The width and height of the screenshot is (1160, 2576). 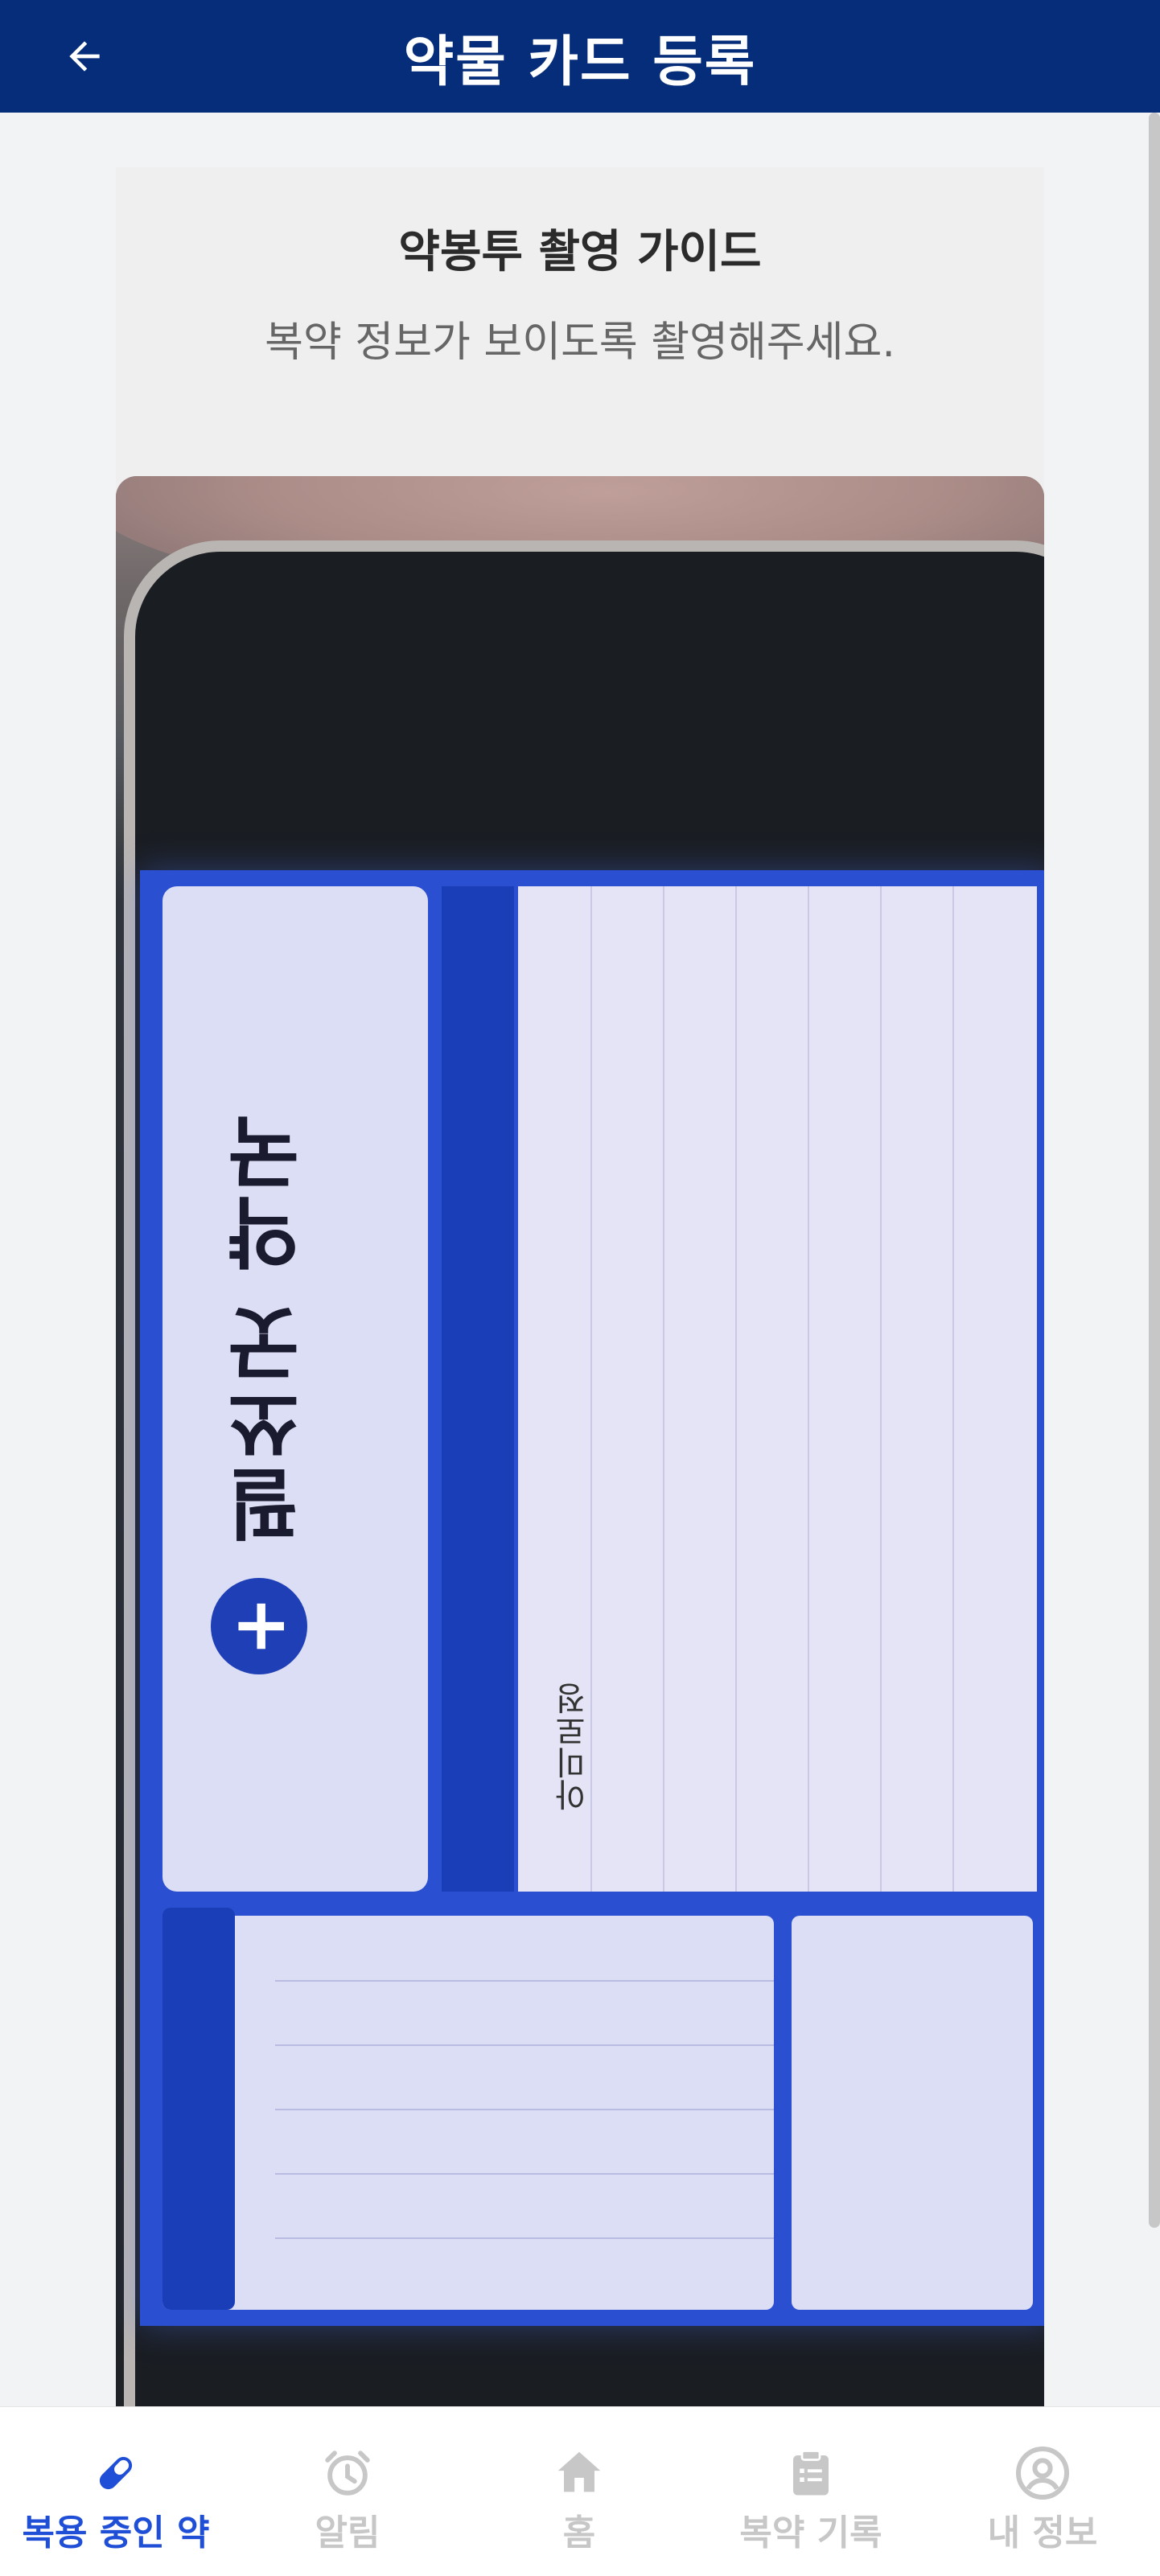 What do you see at coordinates (580, 62) in the screenshot?
I see `page-title: 약물 카드 등록` at bounding box center [580, 62].